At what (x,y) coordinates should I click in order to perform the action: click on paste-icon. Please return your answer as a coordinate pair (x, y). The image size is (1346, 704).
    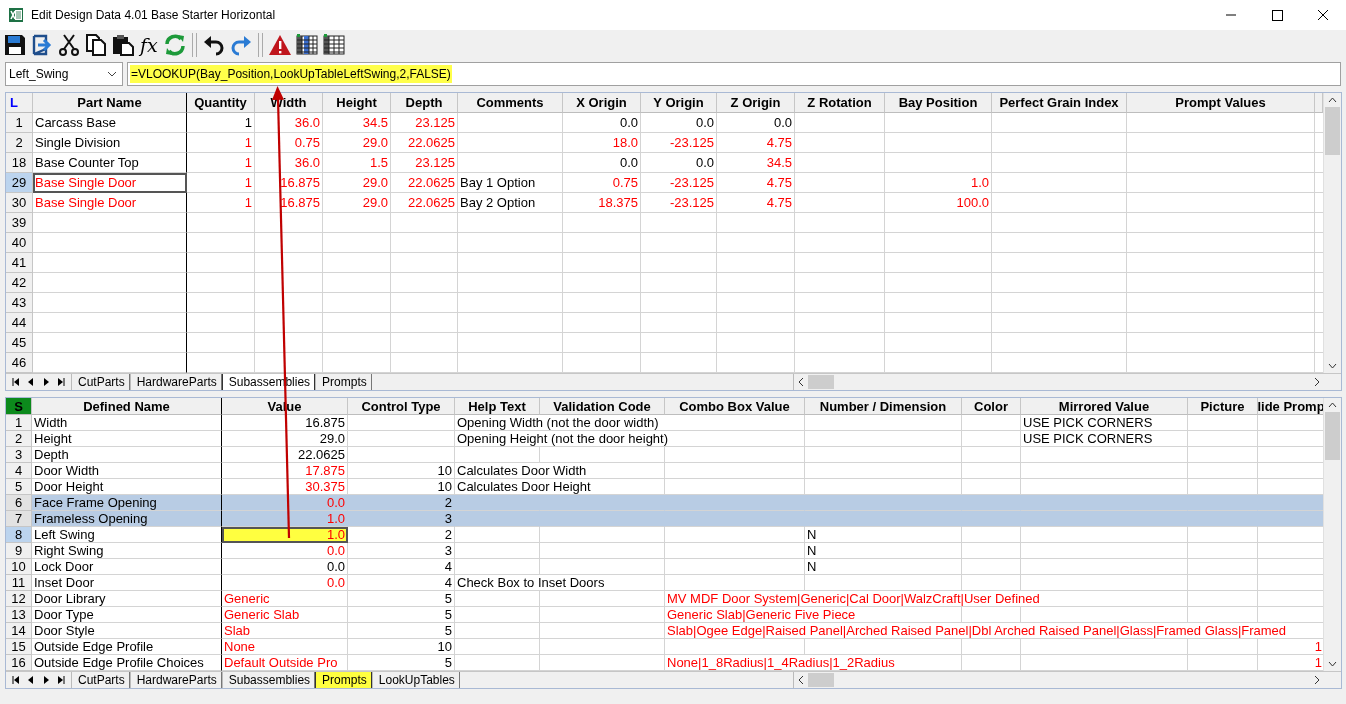
    Looking at the image, I should click on (123, 45).